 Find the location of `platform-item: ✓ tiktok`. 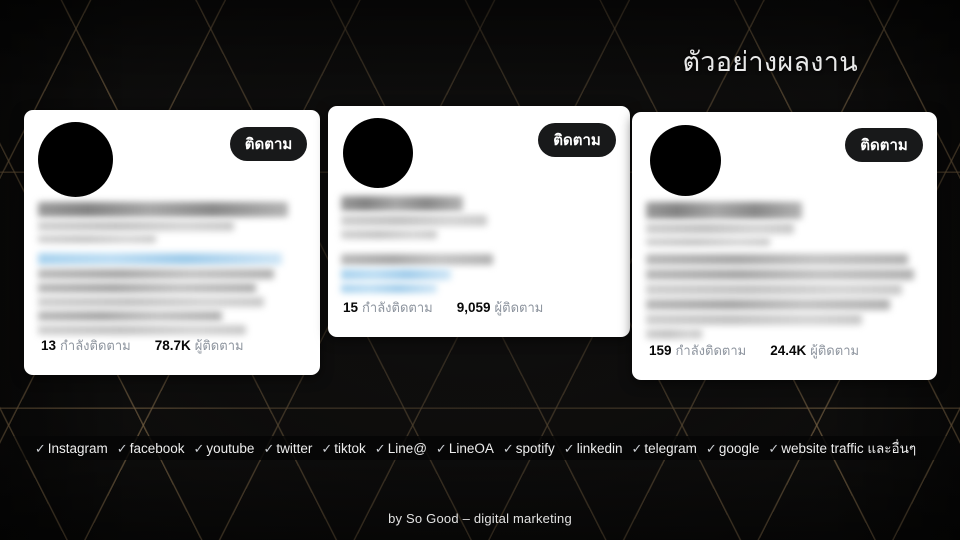

platform-item: ✓ tiktok is located at coordinates (343, 448).